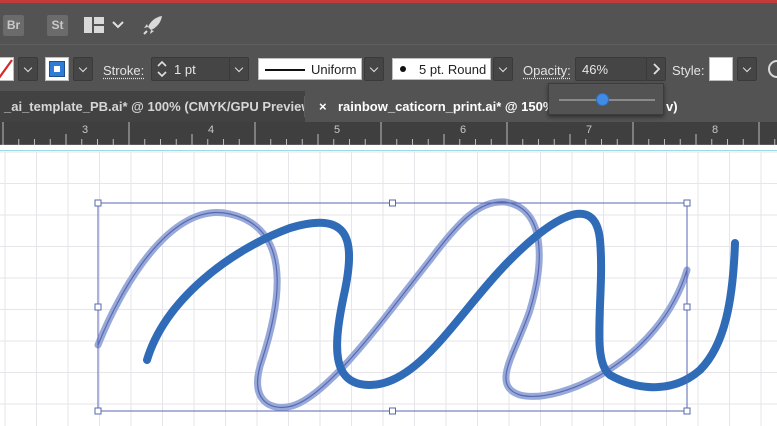 This screenshot has width=777, height=426. I want to click on horizontal-ruler: 3 4 5 6 7 8, so click(388, 133).